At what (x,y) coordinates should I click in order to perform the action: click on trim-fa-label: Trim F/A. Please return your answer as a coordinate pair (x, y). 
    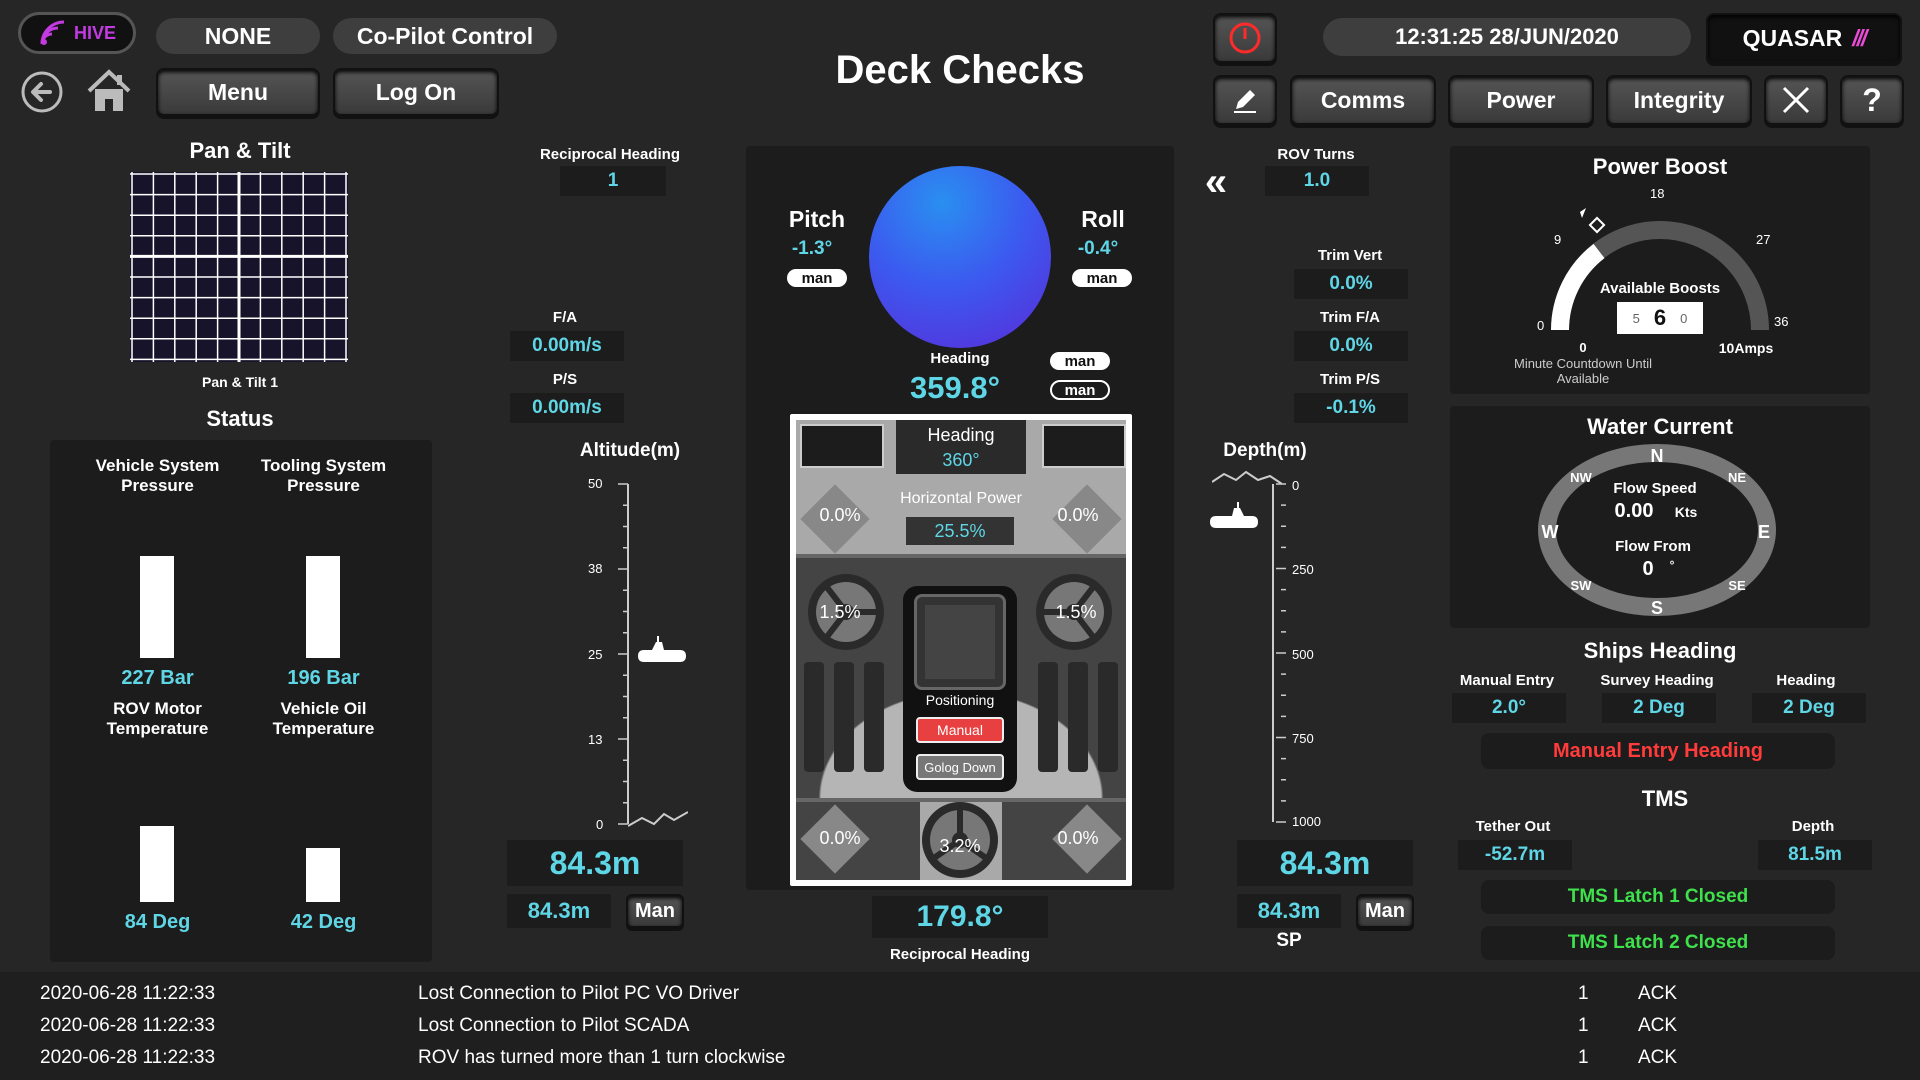
    Looking at the image, I should click on (1349, 317).